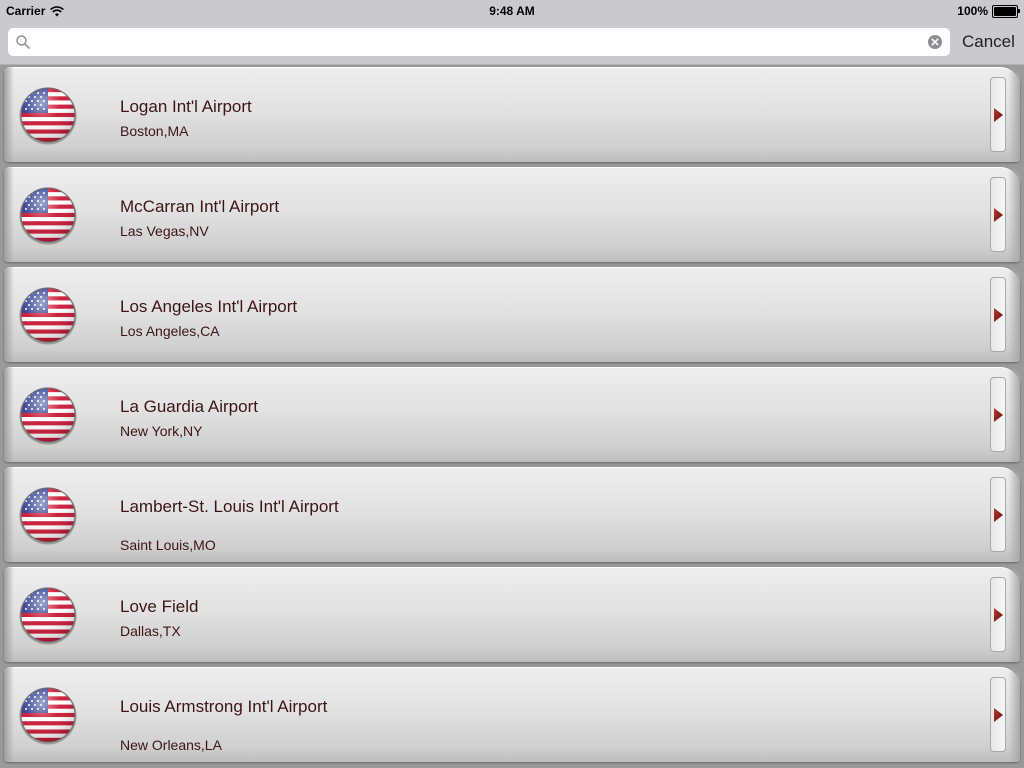 The height and width of the screenshot is (768, 1024). I want to click on list-item: Logan Int'l Airport Boston,MA, so click(512, 115).